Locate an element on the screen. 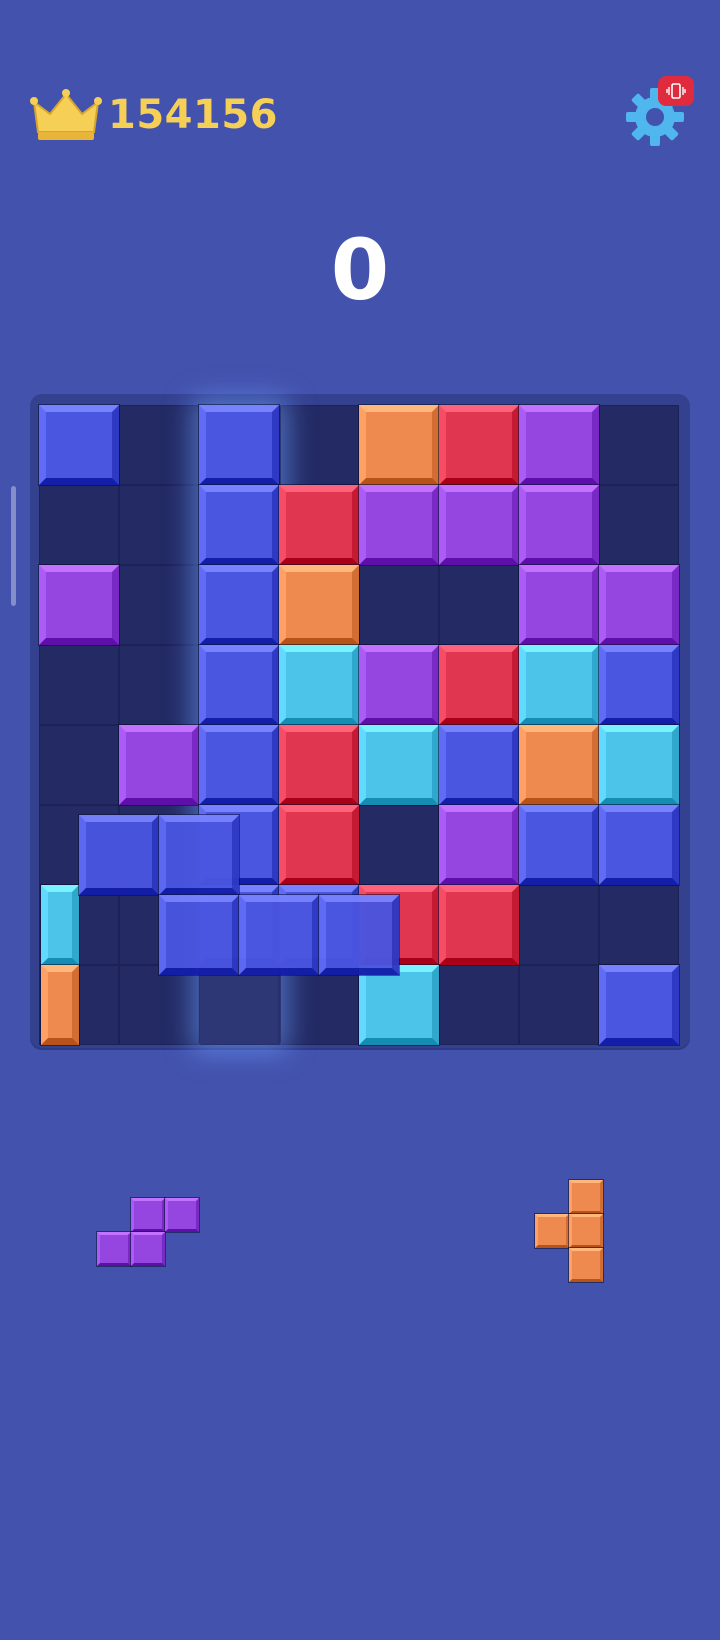  best-score-display: 154156 is located at coordinates (154, 115).